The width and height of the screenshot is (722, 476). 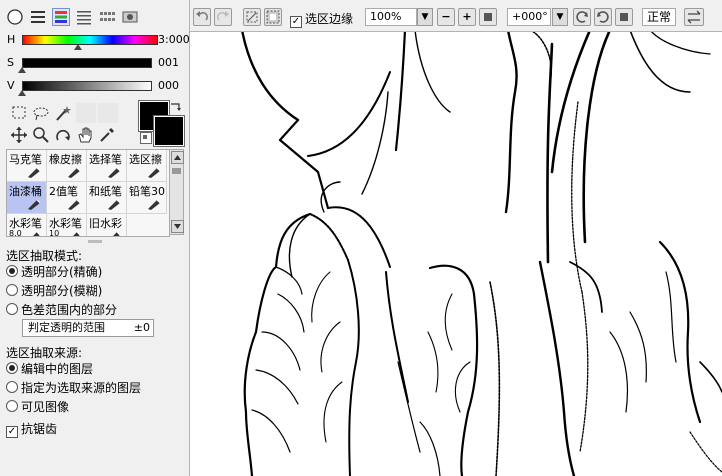 What do you see at coordinates (84, 17) in the screenshot?
I see `palette-mode-button` at bounding box center [84, 17].